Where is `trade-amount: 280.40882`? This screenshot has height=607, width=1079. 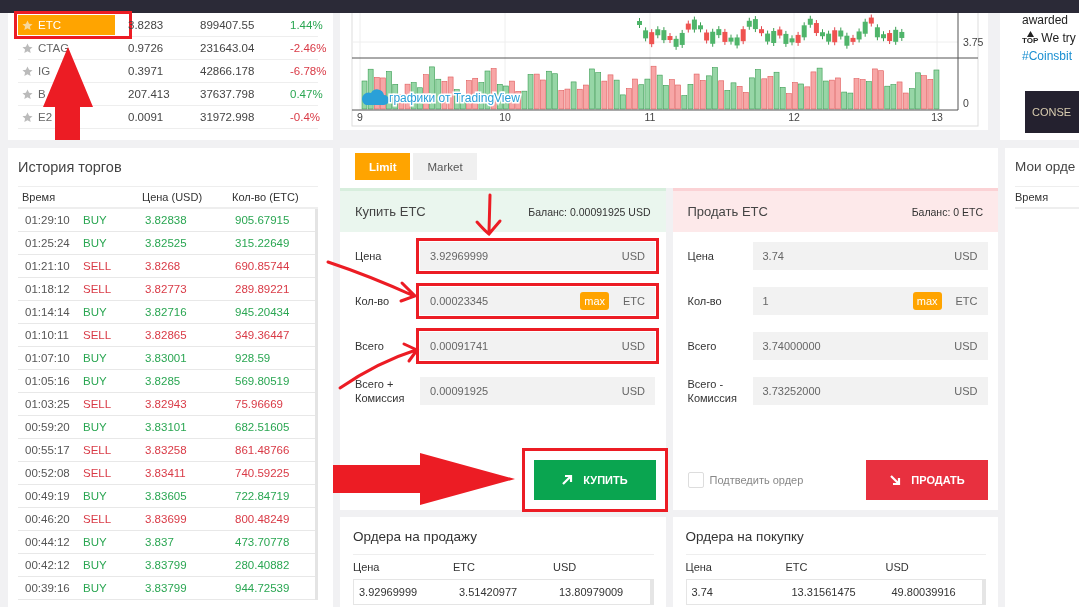
trade-amount: 280.40882 is located at coordinates (263, 565).